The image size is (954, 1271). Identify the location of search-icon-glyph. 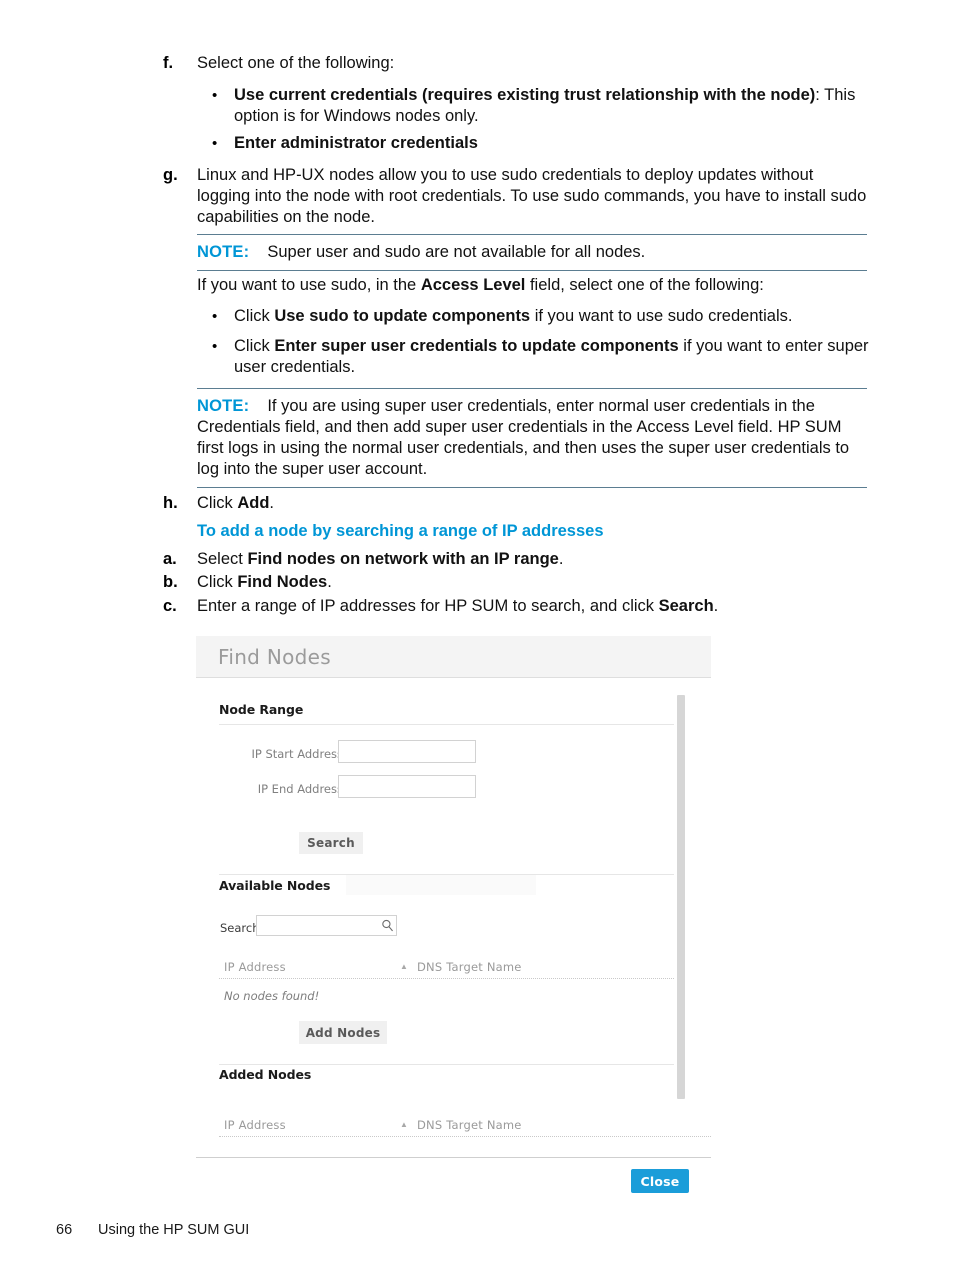
(387, 925).